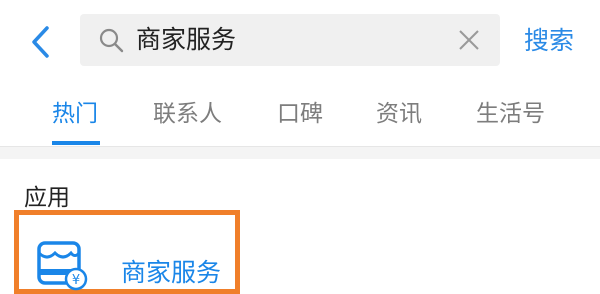 The image size is (600, 294). What do you see at coordinates (399, 114) in the screenshot?
I see `tab-news: 资讯` at bounding box center [399, 114].